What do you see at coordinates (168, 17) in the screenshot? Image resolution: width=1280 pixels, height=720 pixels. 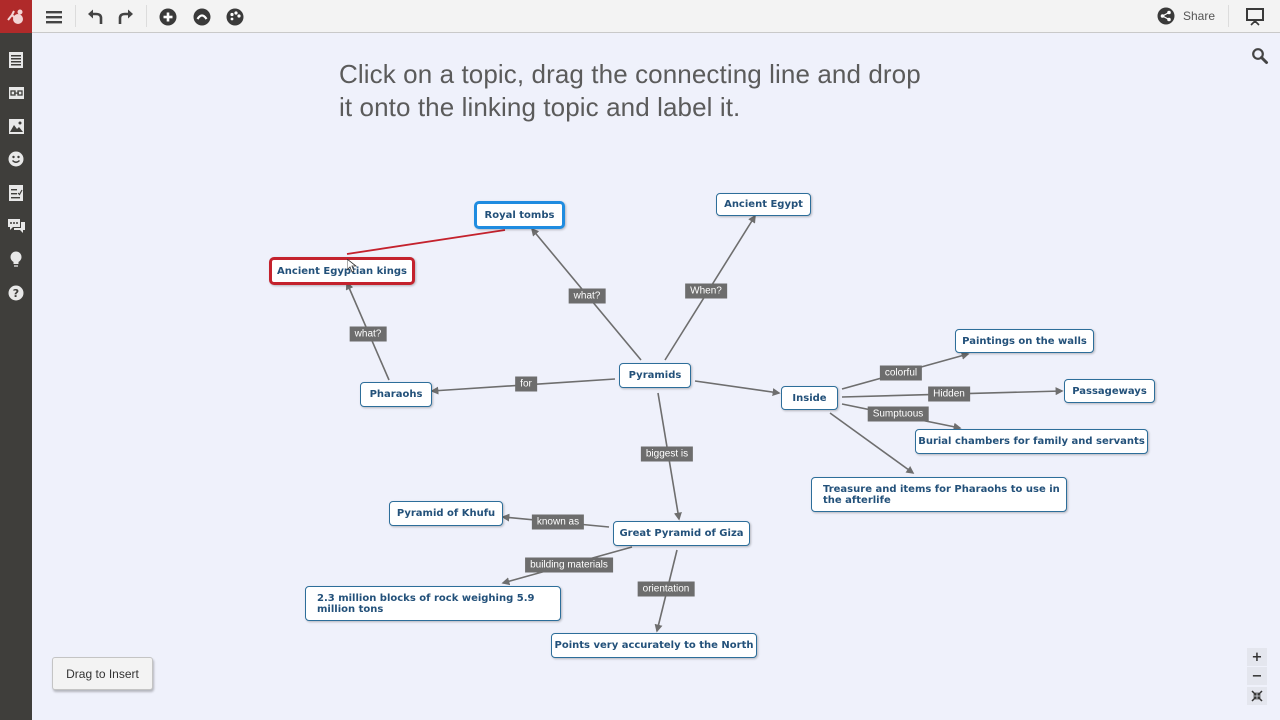 I see `add-topic-icon` at bounding box center [168, 17].